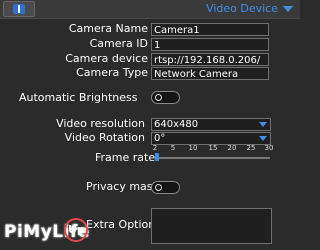  Describe the element at coordinates (165, 97) in the screenshot. I see `auto-brightness-toggle` at that location.